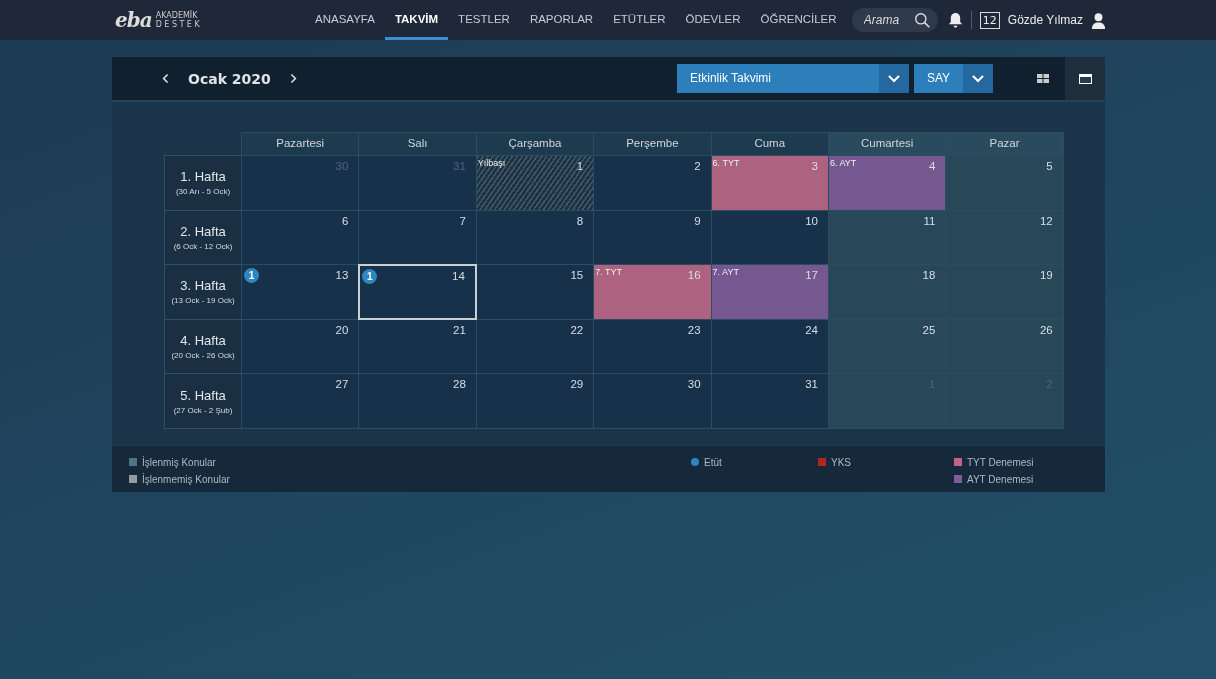 This screenshot has width=1216, height=679. What do you see at coordinates (203, 246) in the screenshot?
I see `week-range: (6 Ock - 12 Ock)` at bounding box center [203, 246].